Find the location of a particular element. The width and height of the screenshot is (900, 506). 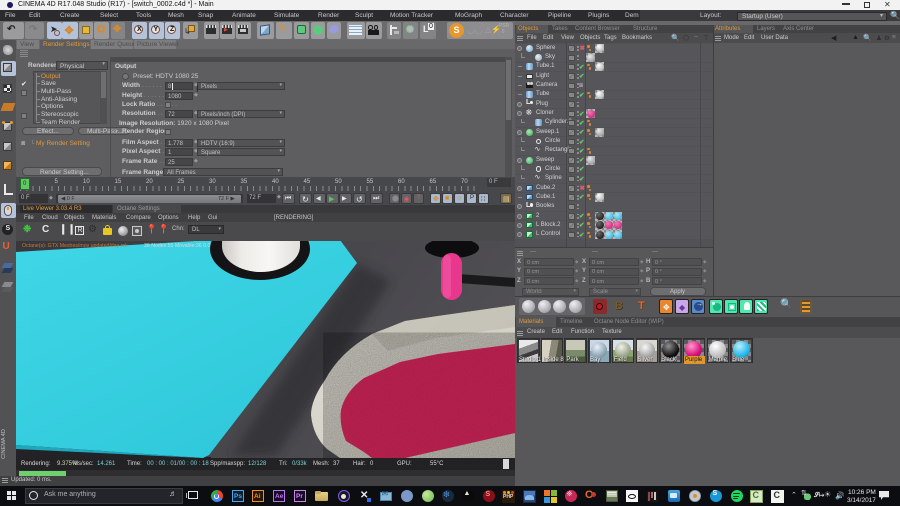

svg-text: 36 Nodes:55 Movable:36 0.0 is located at coordinates (177, 246).